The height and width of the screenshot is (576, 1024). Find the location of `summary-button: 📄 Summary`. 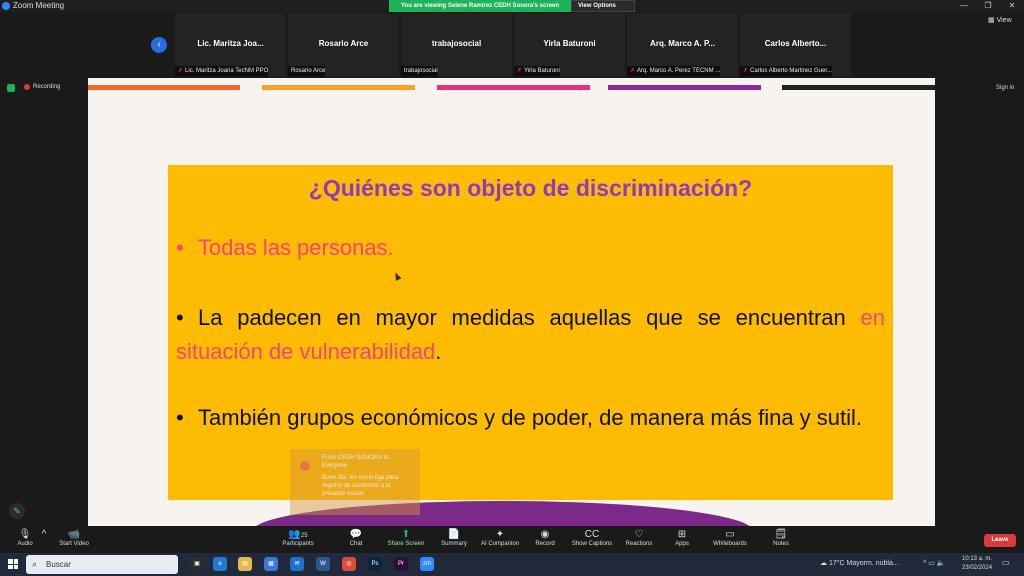

summary-button: 📄 Summary is located at coordinates (454, 538).